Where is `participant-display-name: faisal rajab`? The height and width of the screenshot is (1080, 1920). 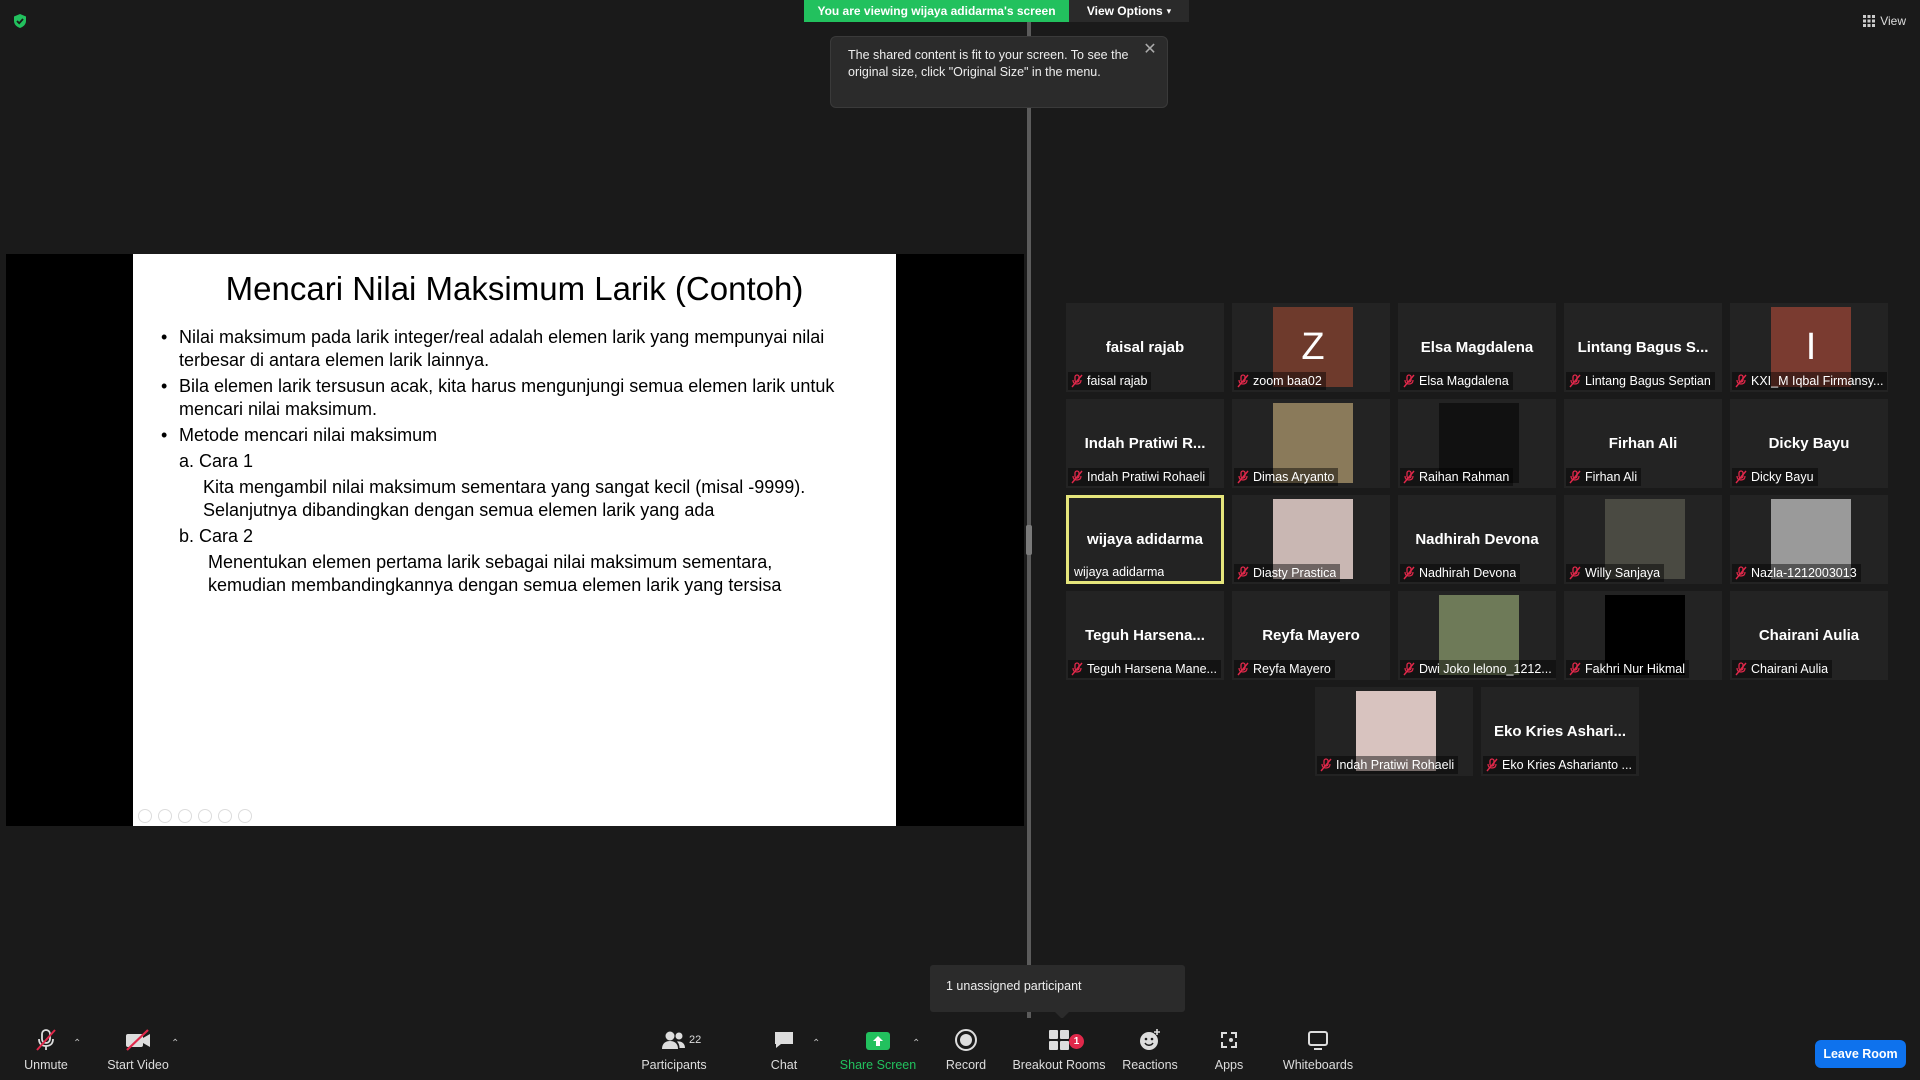
participant-display-name: faisal rajab is located at coordinates (1145, 347).